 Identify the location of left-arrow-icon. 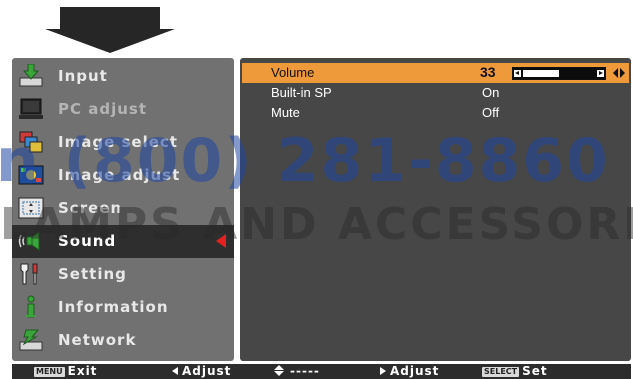
(175, 371).